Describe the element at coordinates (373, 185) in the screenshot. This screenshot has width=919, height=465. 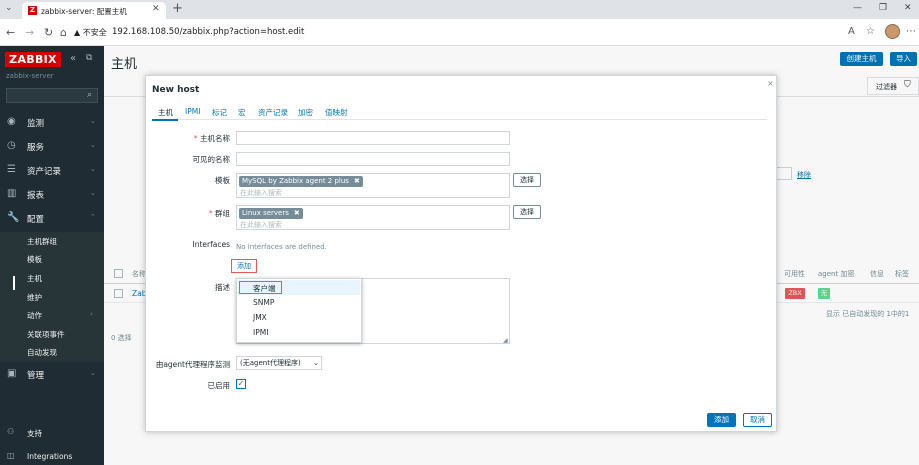
I see `templates-multiselect: MySQL by Zabbix agent 2 plus ✖ 在此输入搜索` at that location.